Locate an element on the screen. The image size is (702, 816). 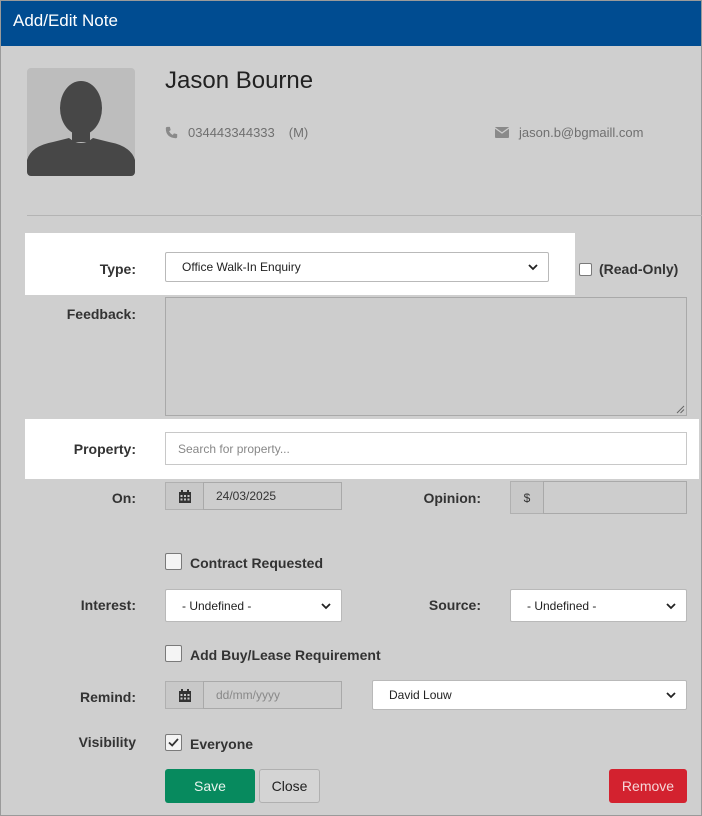
type-select: Office Walk-In Enquiry is located at coordinates (357, 267).